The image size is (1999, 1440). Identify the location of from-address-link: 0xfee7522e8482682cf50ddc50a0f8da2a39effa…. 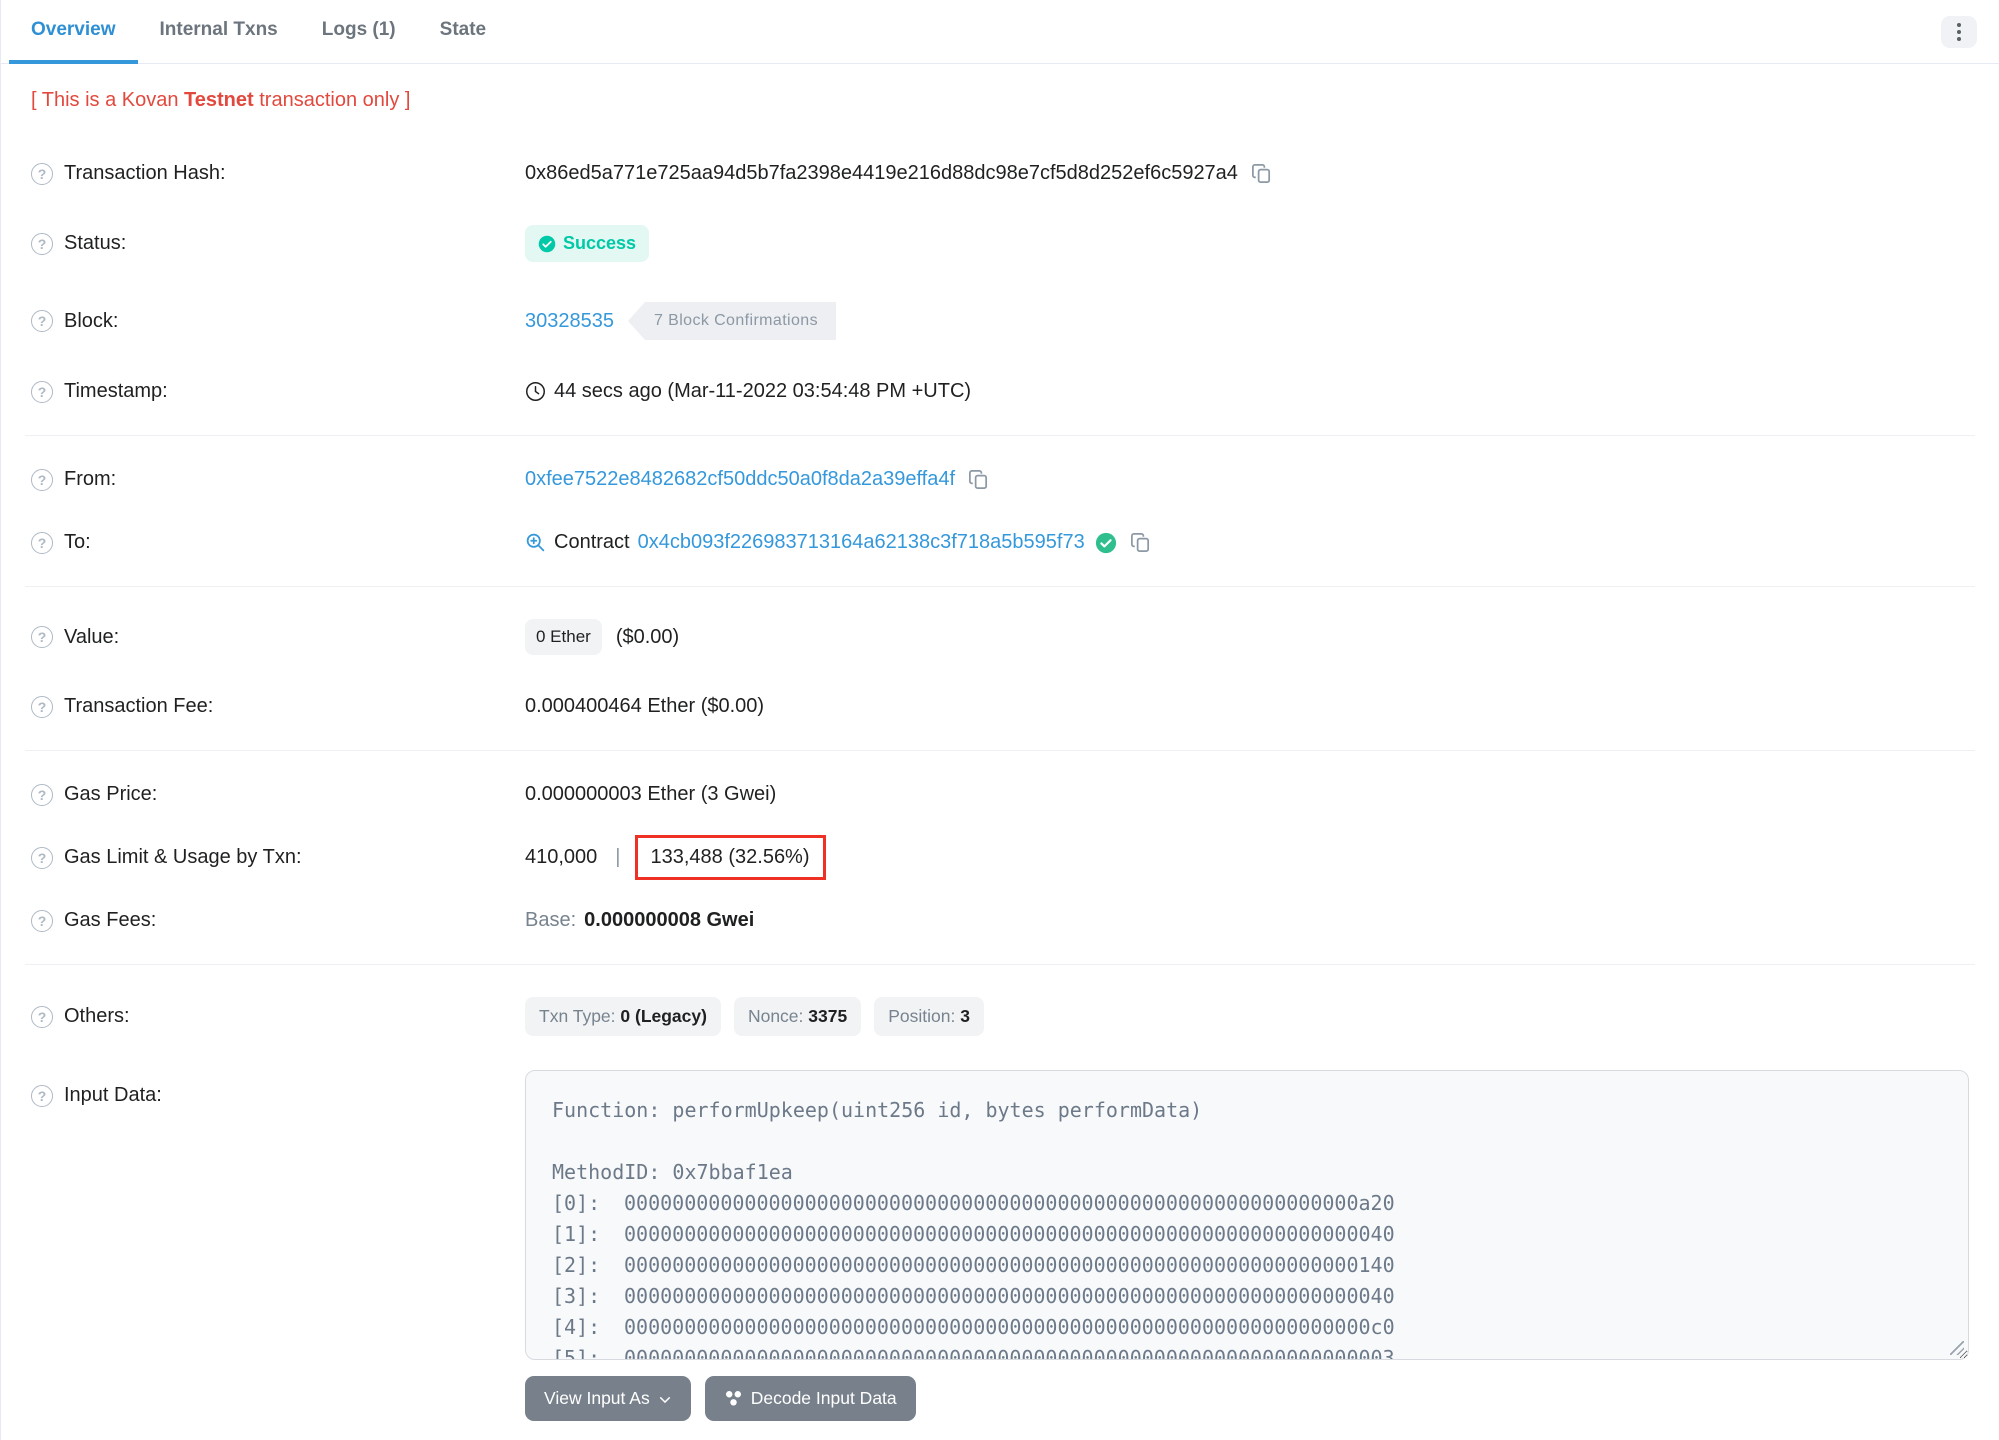
(740, 479).